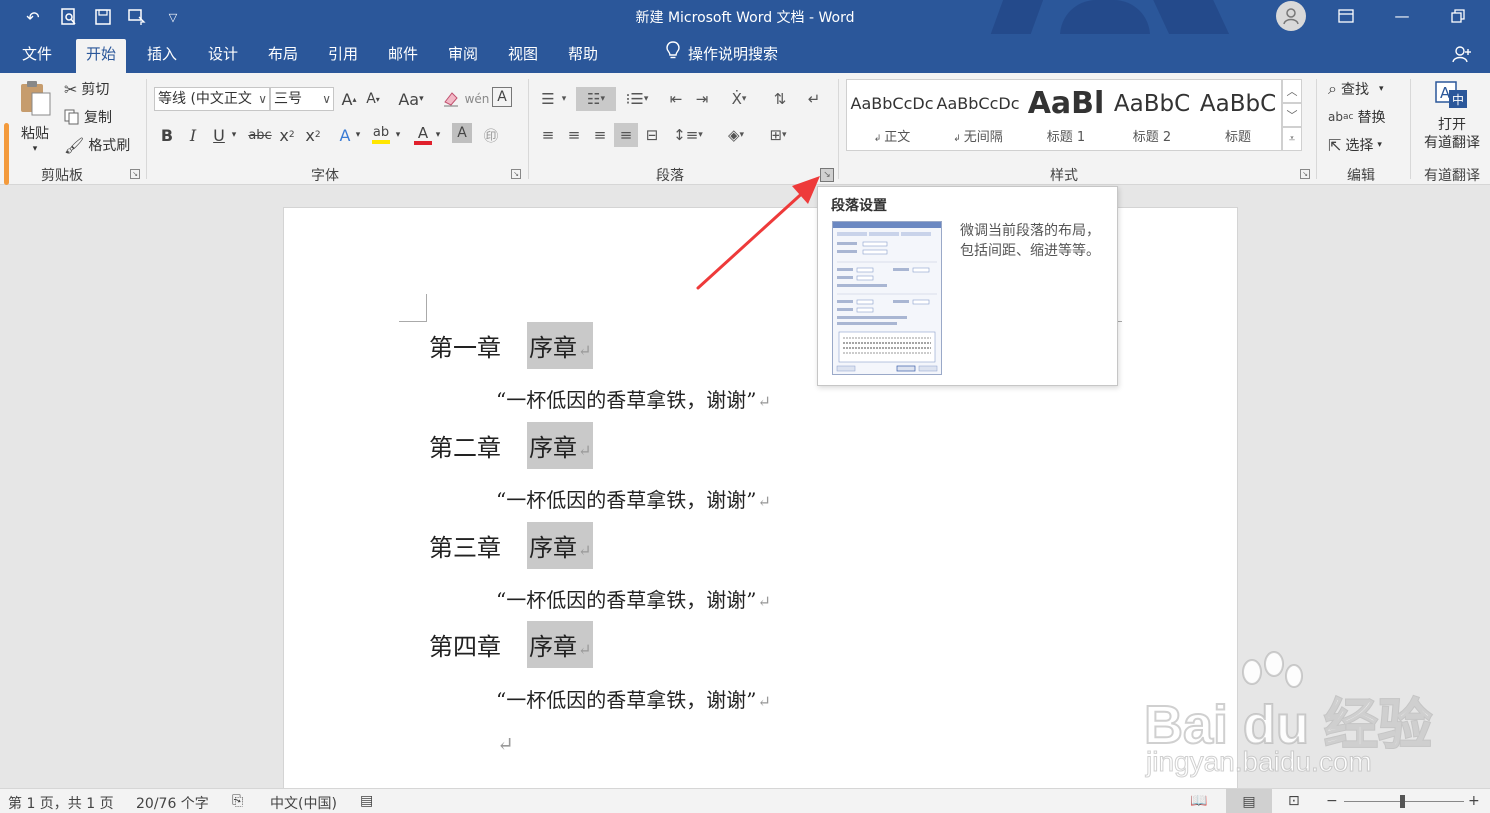  What do you see at coordinates (162, 56) in the screenshot?
I see `tab-insert: 插入` at bounding box center [162, 56].